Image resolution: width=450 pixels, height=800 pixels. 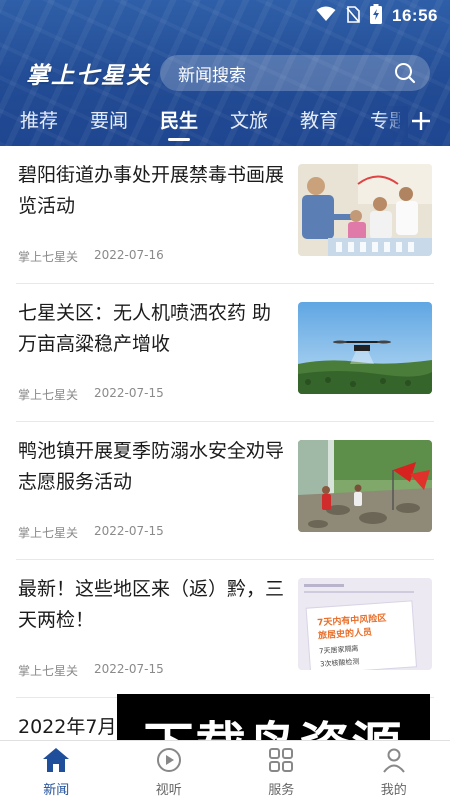 What do you see at coordinates (353, 16) in the screenshot?
I see `no-sim-icon` at bounding box center [353, 16].